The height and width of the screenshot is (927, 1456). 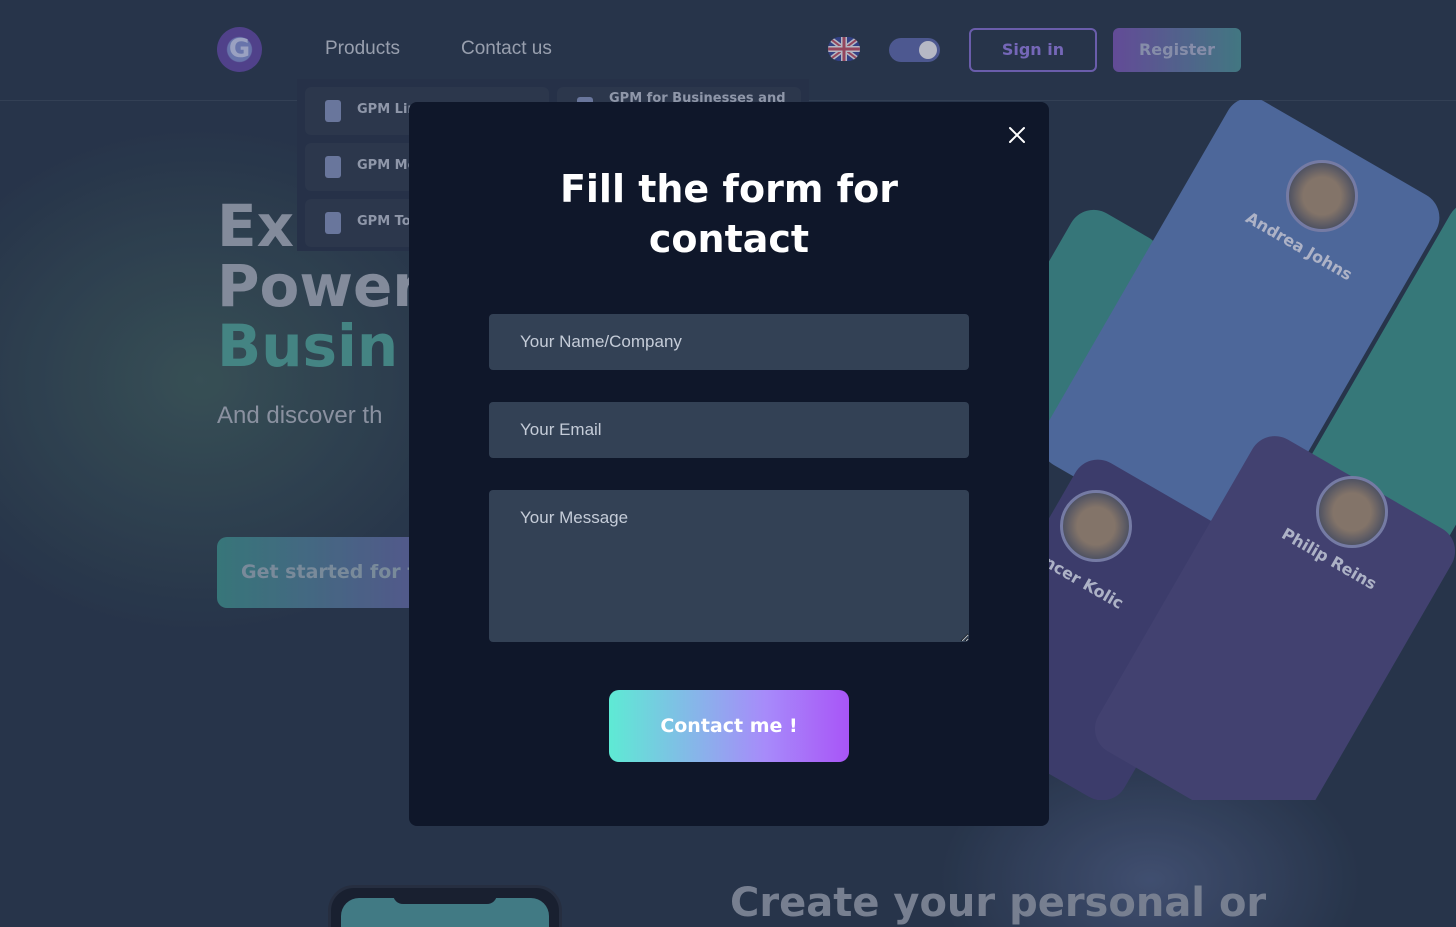 I want to click on contact-me-button: Contact me !, so click(x=729, y=726).